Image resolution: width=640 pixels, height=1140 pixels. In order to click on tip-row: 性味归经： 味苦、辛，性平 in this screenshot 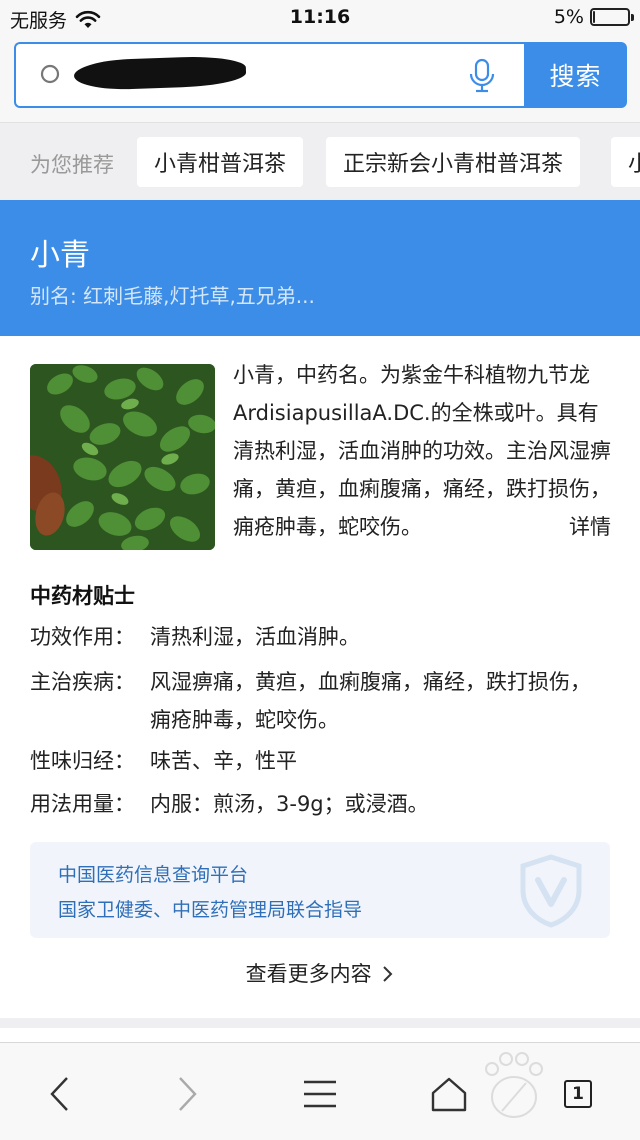, I will do `click(320, 761)`.